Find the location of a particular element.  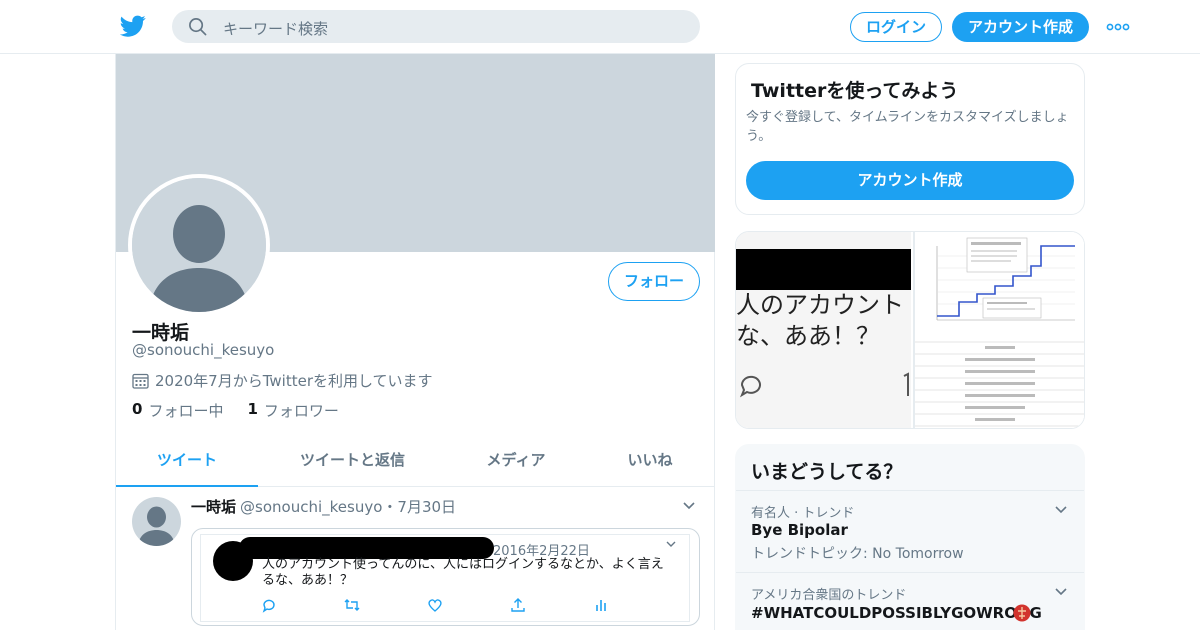

tweet-header: 一時垢 @sonouchi_kesuyo・7月30日 is located at coordinates (323, 506).